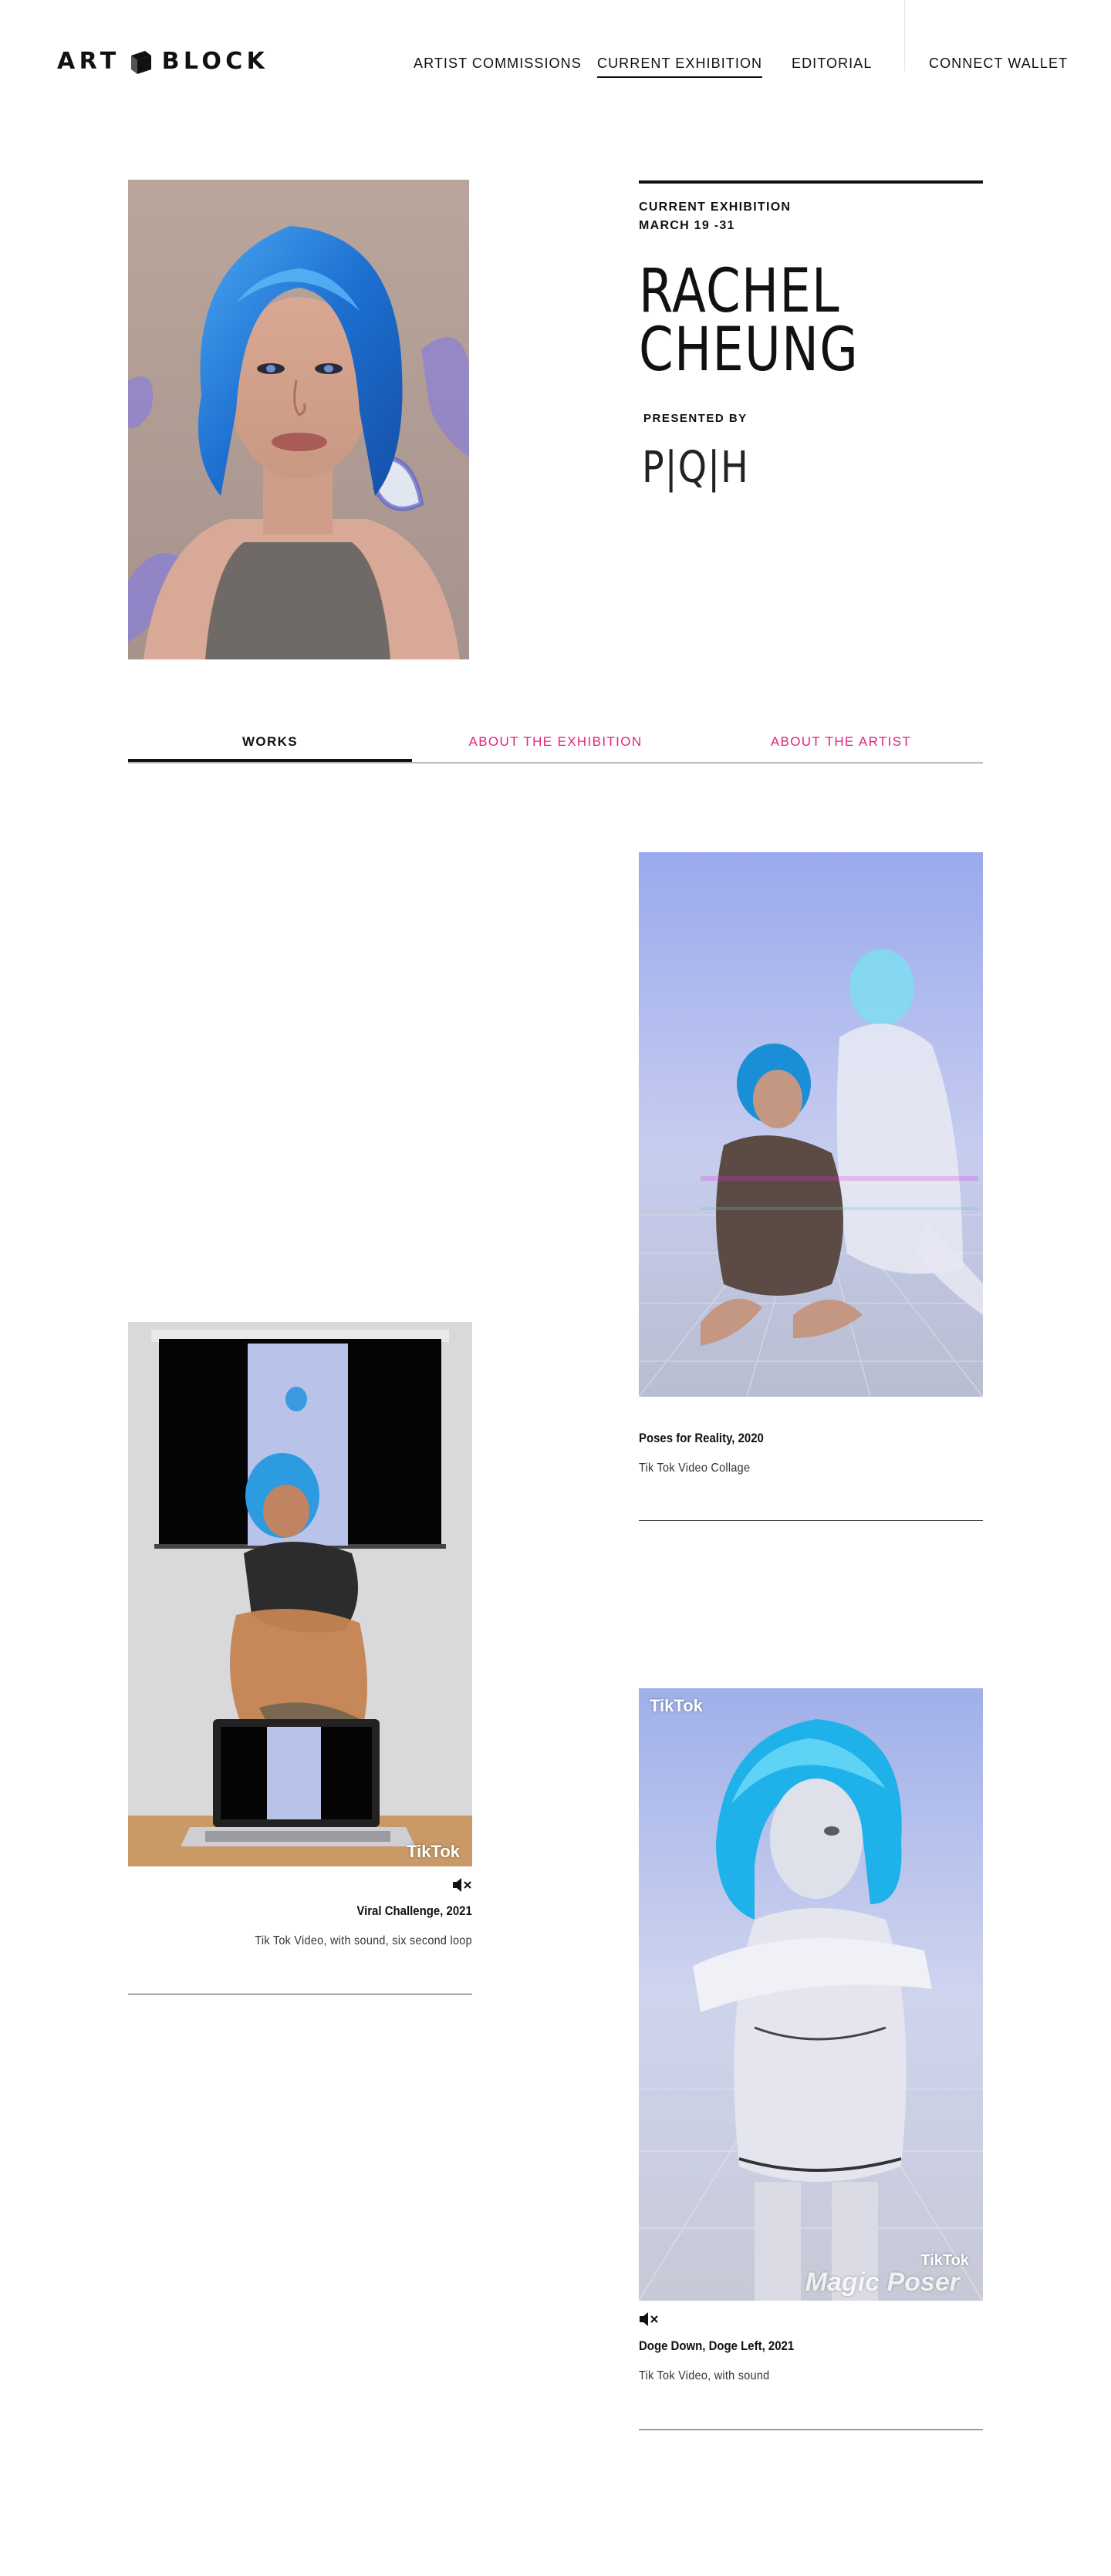 The height and width of the screenshot is (2576, 1111). What do you see at coordinates (841, 742) in the screenshot?
I see `tab-about-artist: ABOUT THE ARTIST` at bounding box center [841, 742].